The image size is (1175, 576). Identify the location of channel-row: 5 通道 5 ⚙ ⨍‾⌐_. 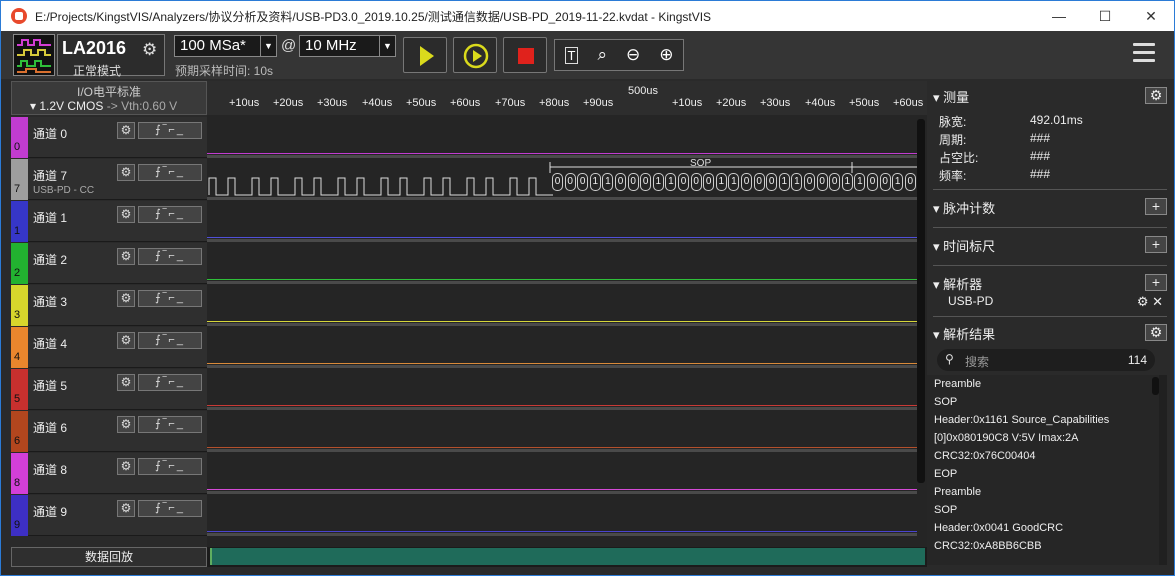
(109, 389).